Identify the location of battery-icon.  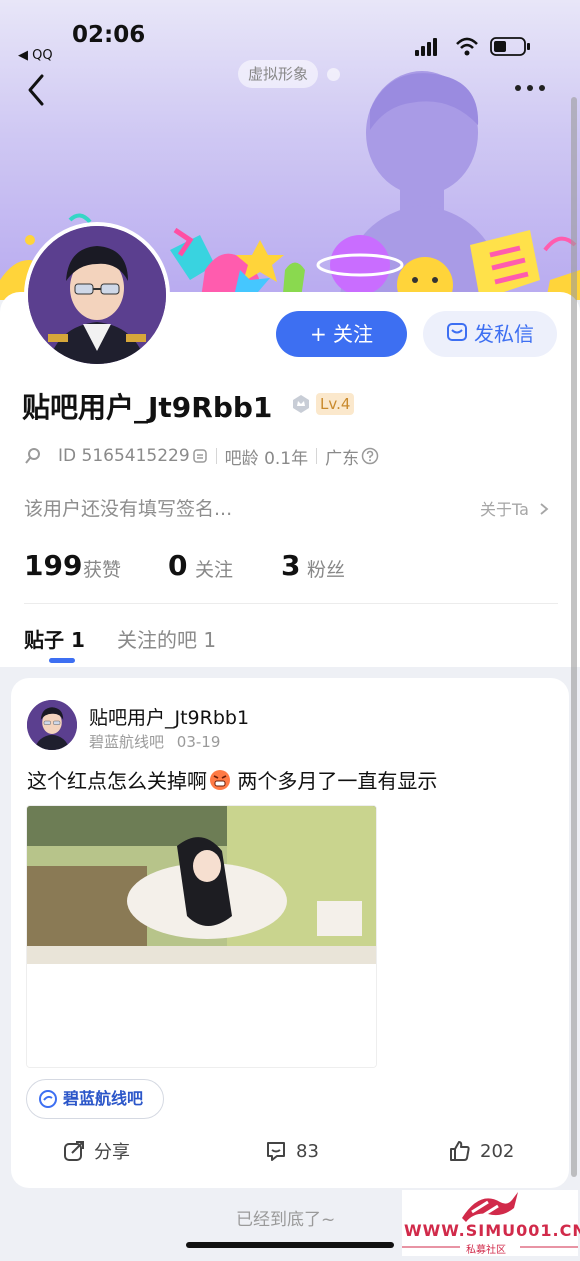
(510, 46).